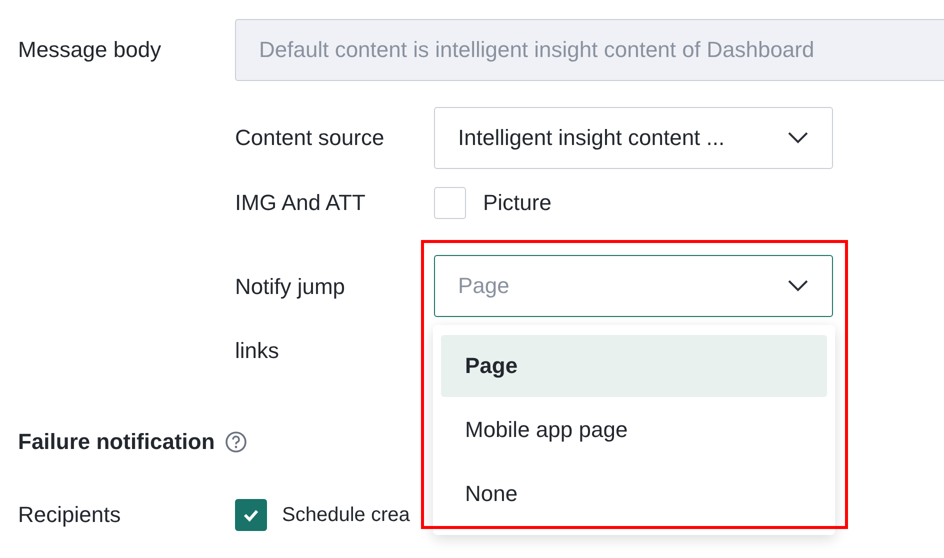 The image size is (944, 558). Describe the element at coordinates (235, 442) in the screenshot. I see `help-icon` at that location.